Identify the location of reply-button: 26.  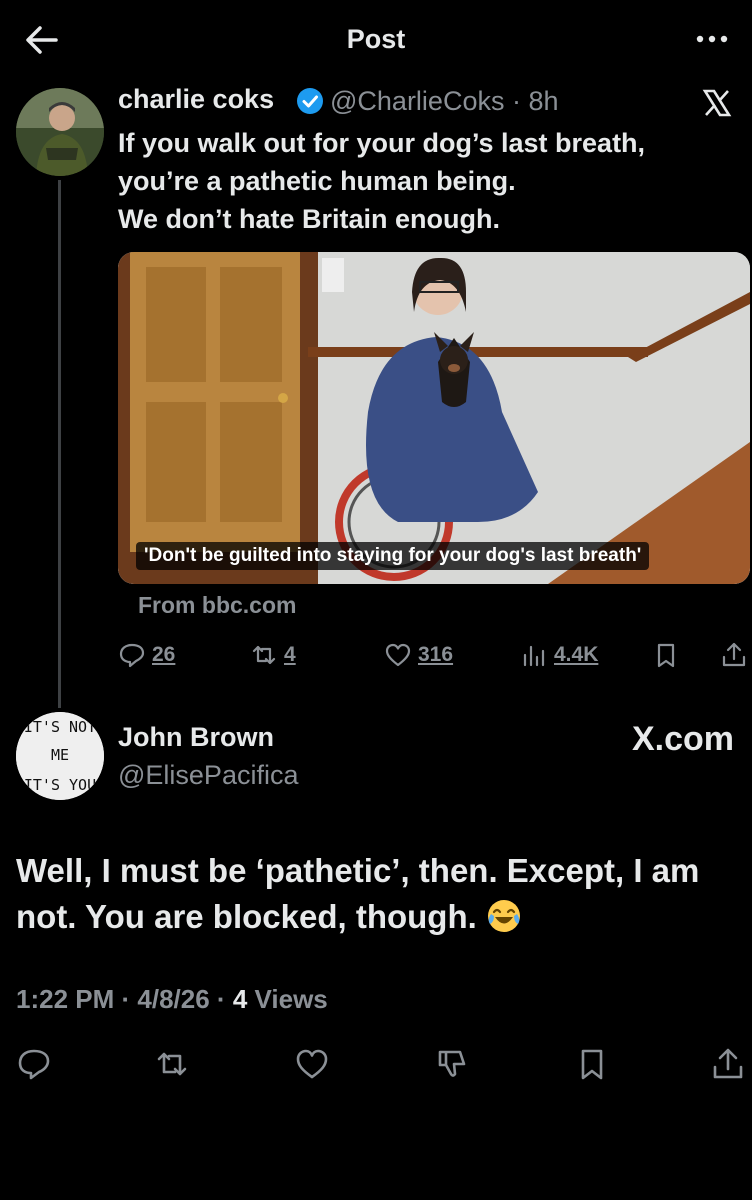
(146, 655).